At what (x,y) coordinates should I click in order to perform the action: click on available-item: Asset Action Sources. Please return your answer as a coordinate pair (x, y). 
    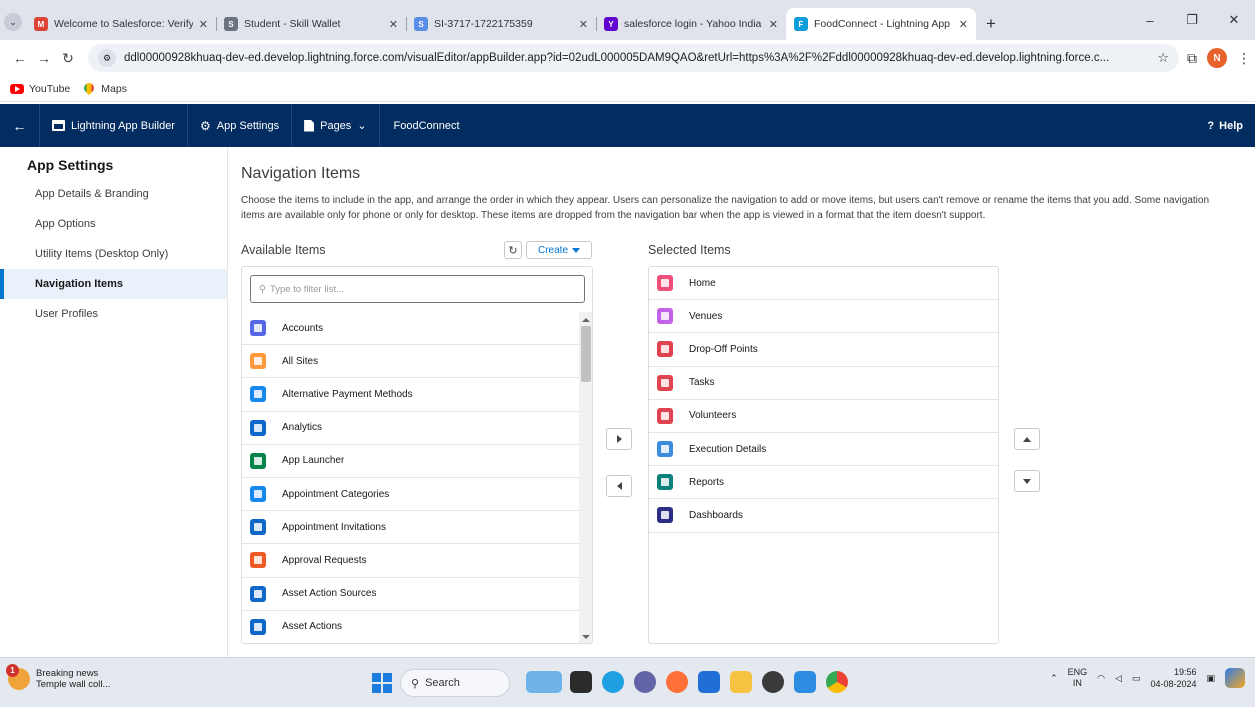
    Looking at the image, I should click on (410, 594).